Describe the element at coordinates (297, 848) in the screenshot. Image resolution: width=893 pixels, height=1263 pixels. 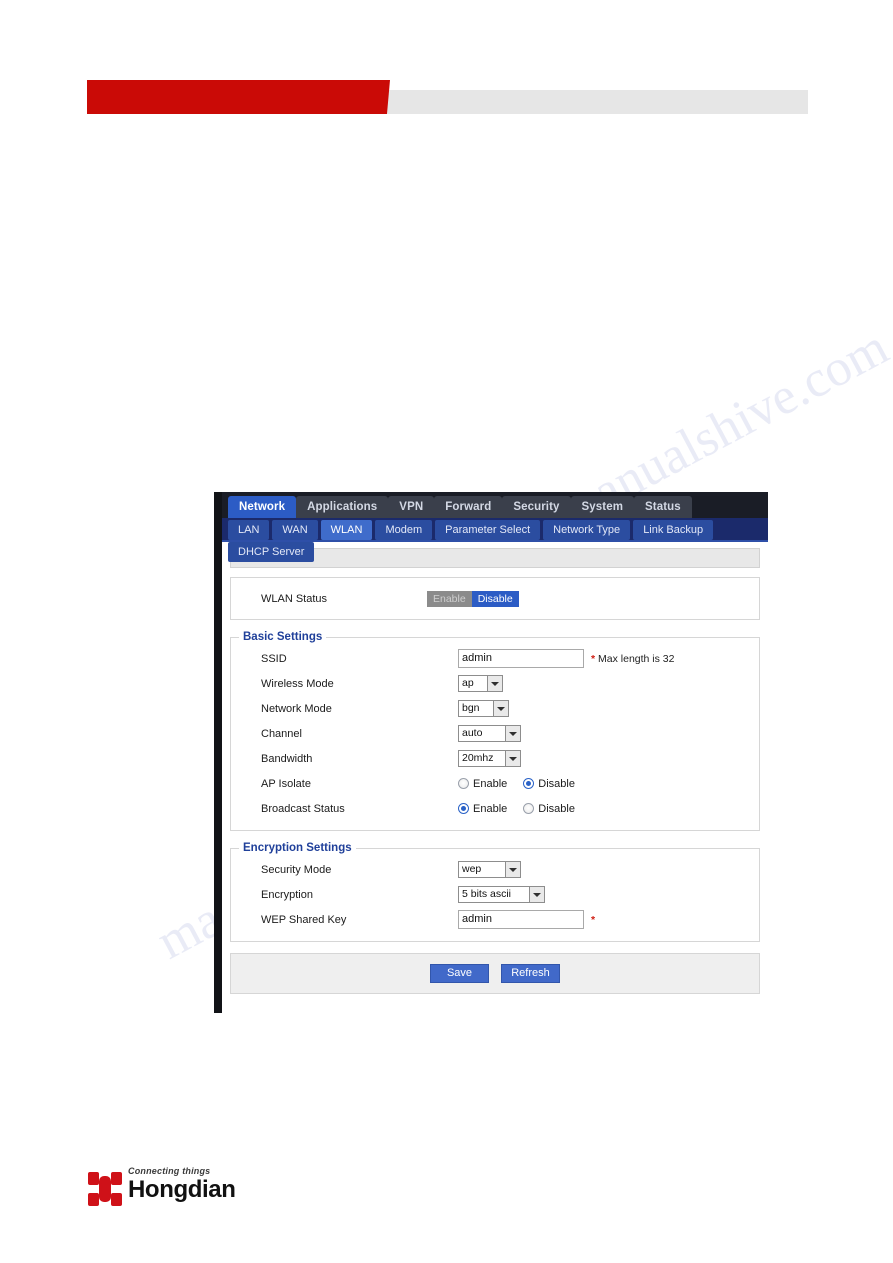
I see `encryption-settings-legend: Encryption Settings` at that location.